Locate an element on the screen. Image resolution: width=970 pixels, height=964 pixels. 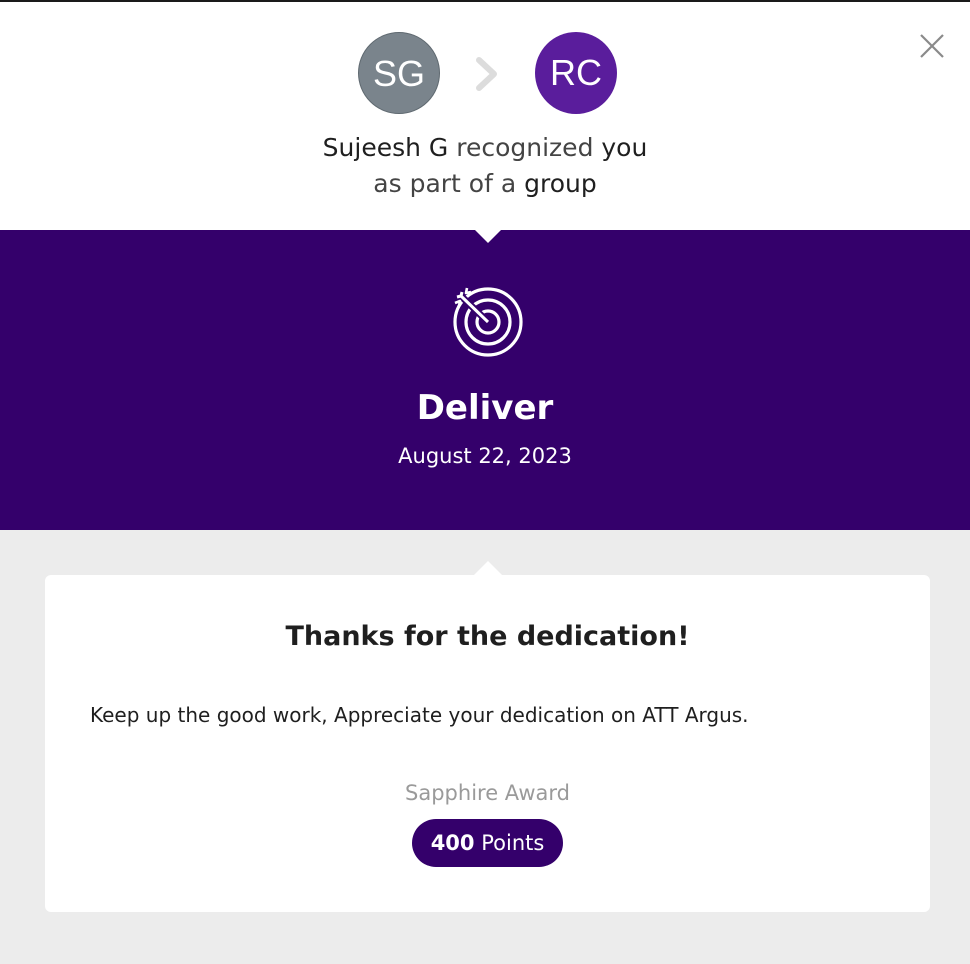
sender-avatar: SG is located at coordinates (399, 73).